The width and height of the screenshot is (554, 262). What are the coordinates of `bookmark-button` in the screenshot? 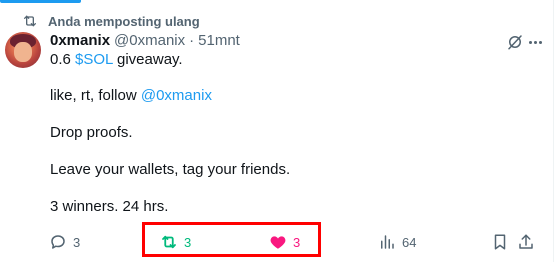 It's located at (500, 242).